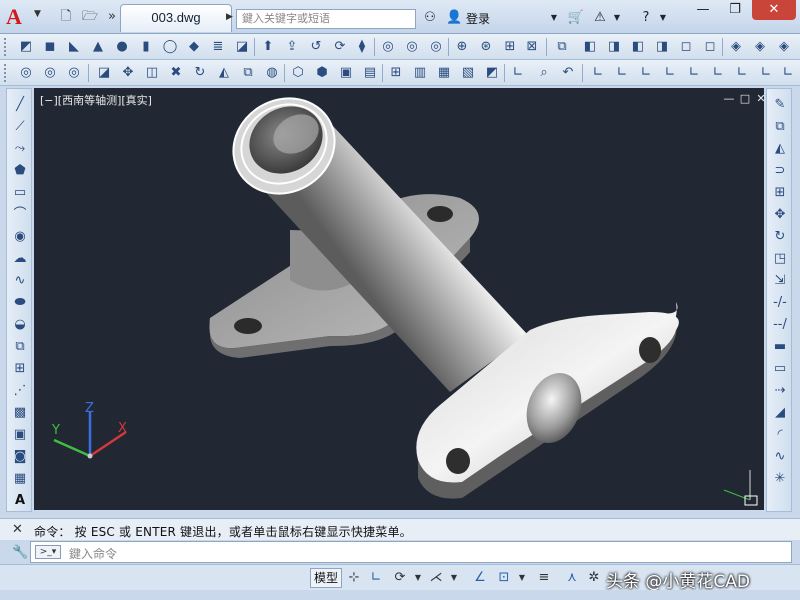  Describe the element at coordinates (622, 73) in the screenshot. I see `ucs-y-icon: ∟` at that location.